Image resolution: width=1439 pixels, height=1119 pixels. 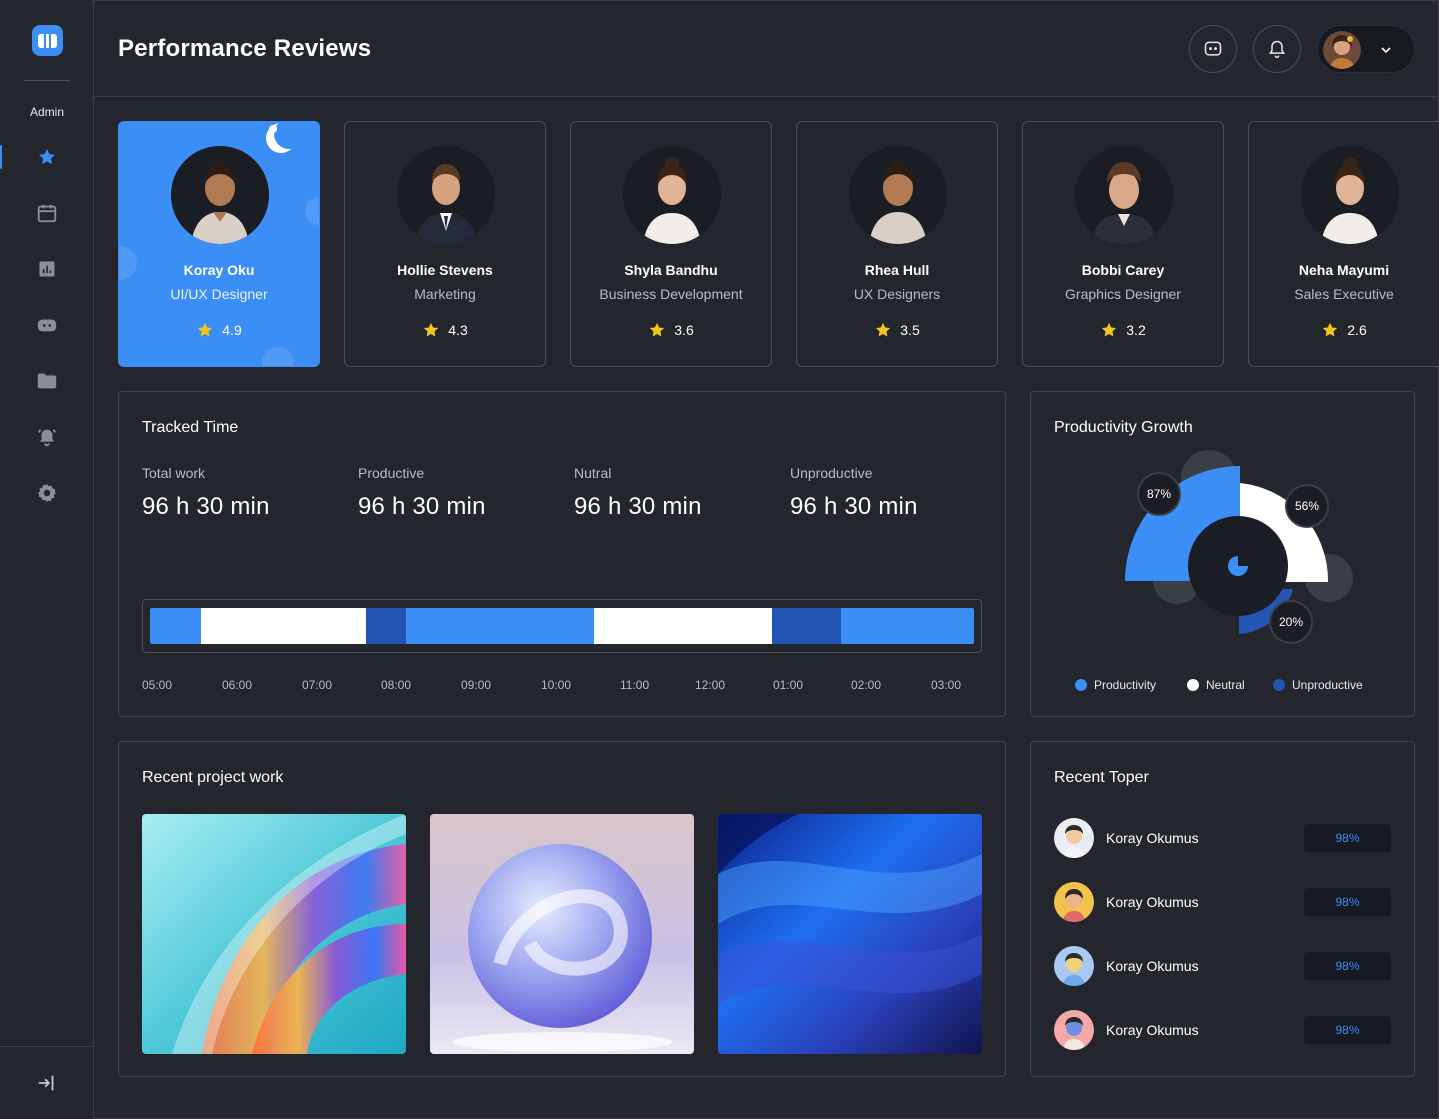 I want to click on stat-productive: Productive 96 h 30 min, so click(x=422, y=493).